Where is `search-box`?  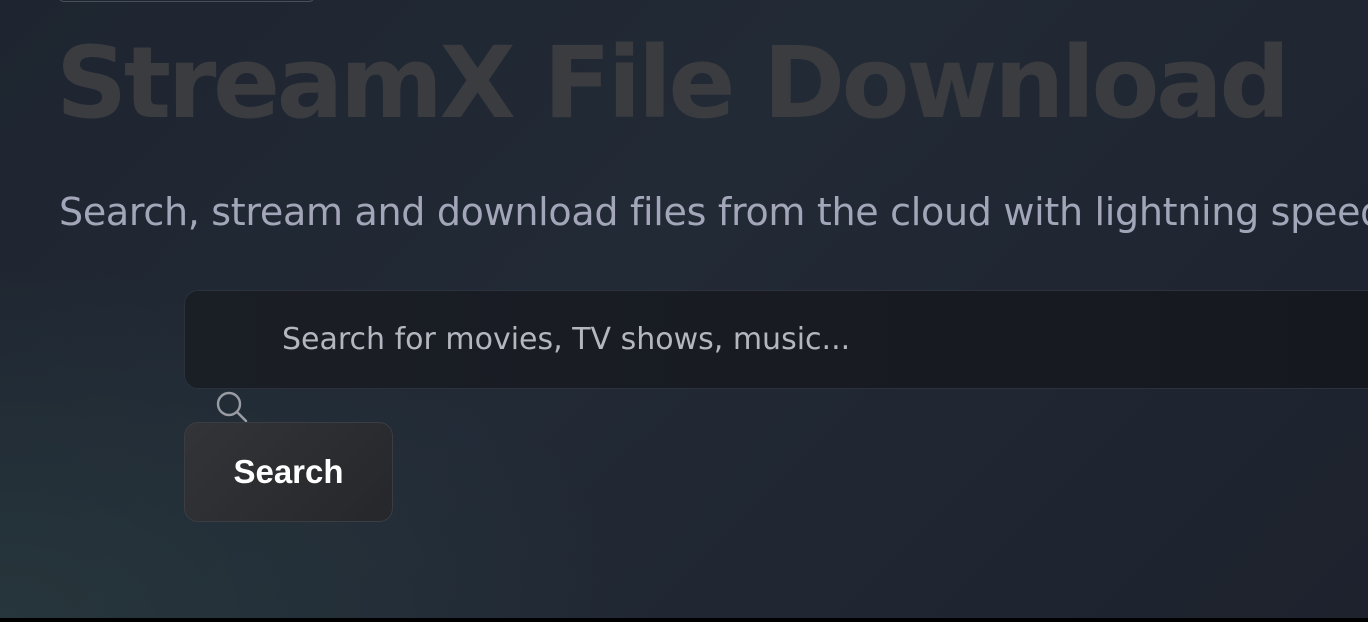
search-box is located at coordinates (776, 339).